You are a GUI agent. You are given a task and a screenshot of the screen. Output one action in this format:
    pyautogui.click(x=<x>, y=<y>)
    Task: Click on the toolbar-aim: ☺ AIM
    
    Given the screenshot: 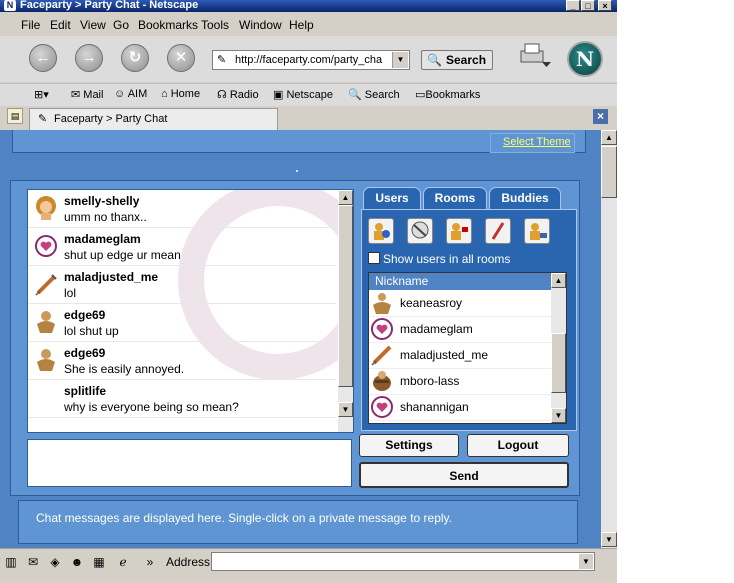 What is the action you would take?
    pyautogui.click(x=130, y=94)
    